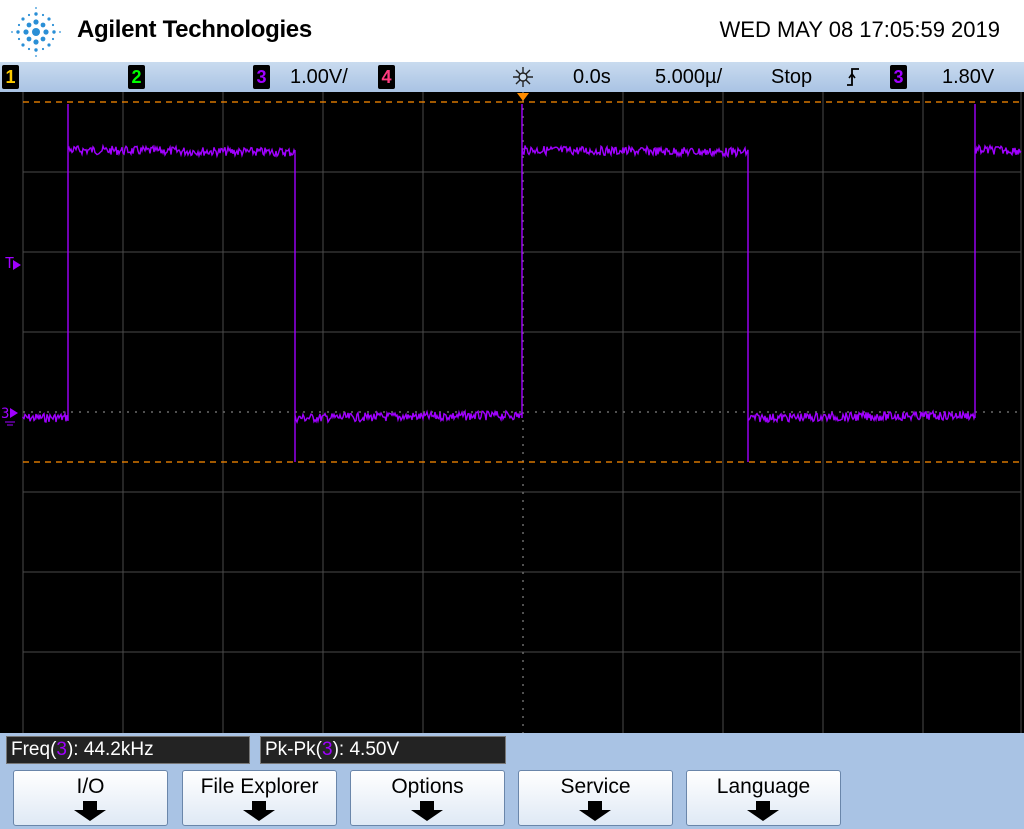 Image resolution: width=1024 pixels, height=829 pixels. Describe the element at coordinates (90, 798) in the screenshot. I see `io-button: I/O` at that location.